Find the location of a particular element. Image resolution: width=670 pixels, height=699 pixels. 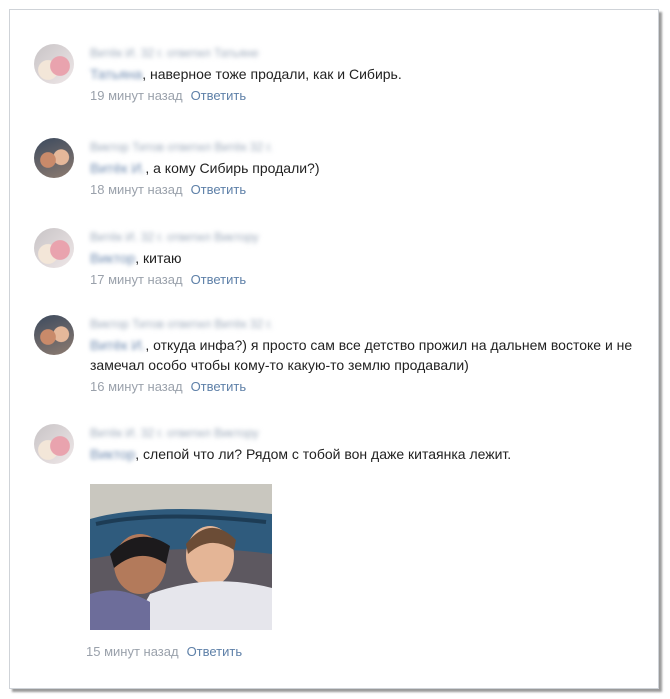

comment-body: , а кому Сибирь продали?) is located at coordinates (232, 168).